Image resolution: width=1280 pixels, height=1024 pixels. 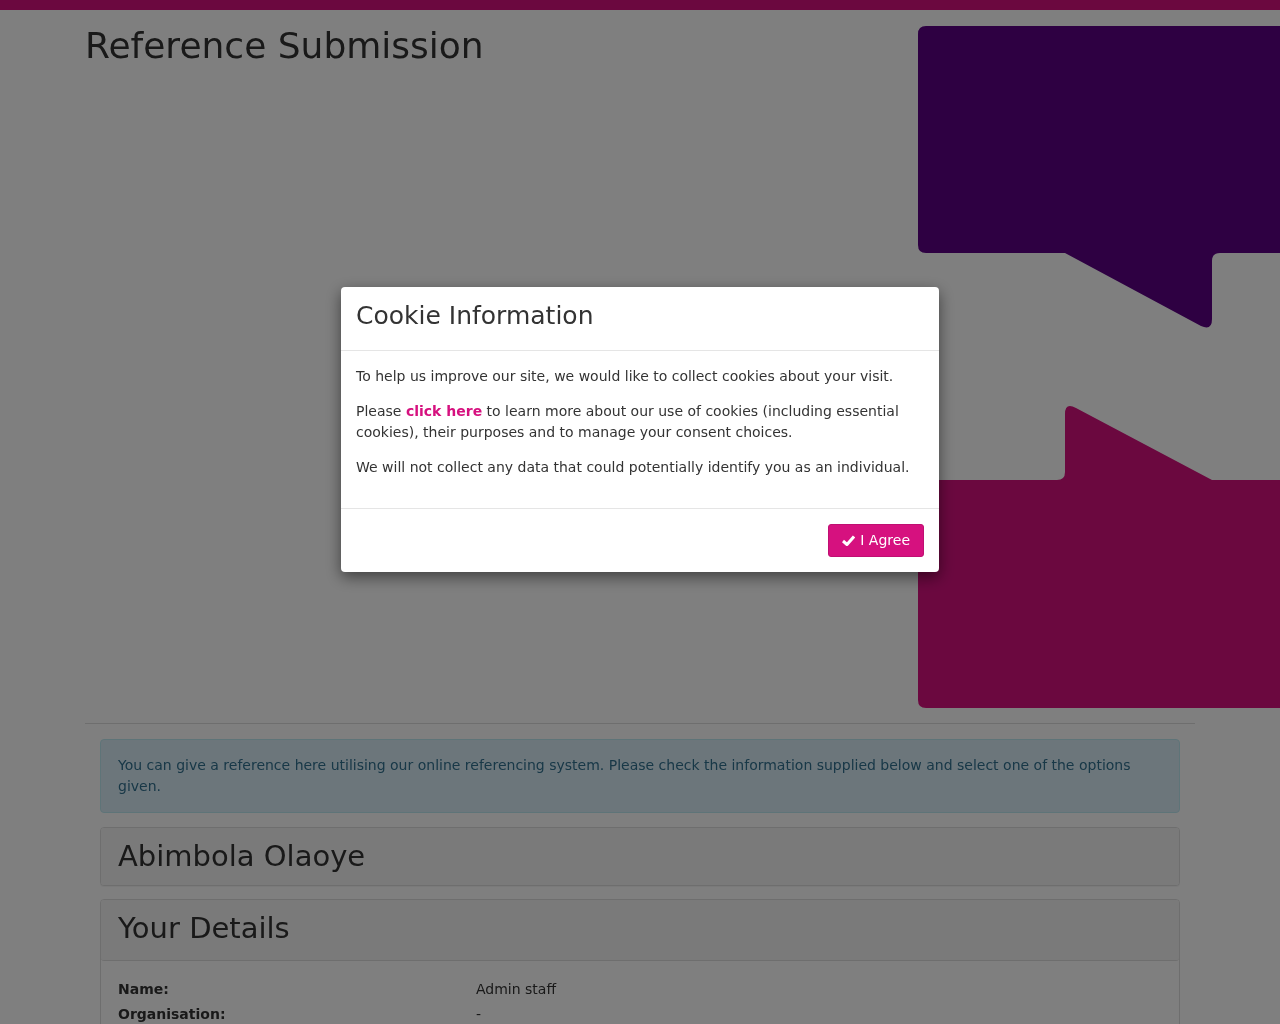 I want to click on field-value: Admin staff, so click(x=517, y=990).